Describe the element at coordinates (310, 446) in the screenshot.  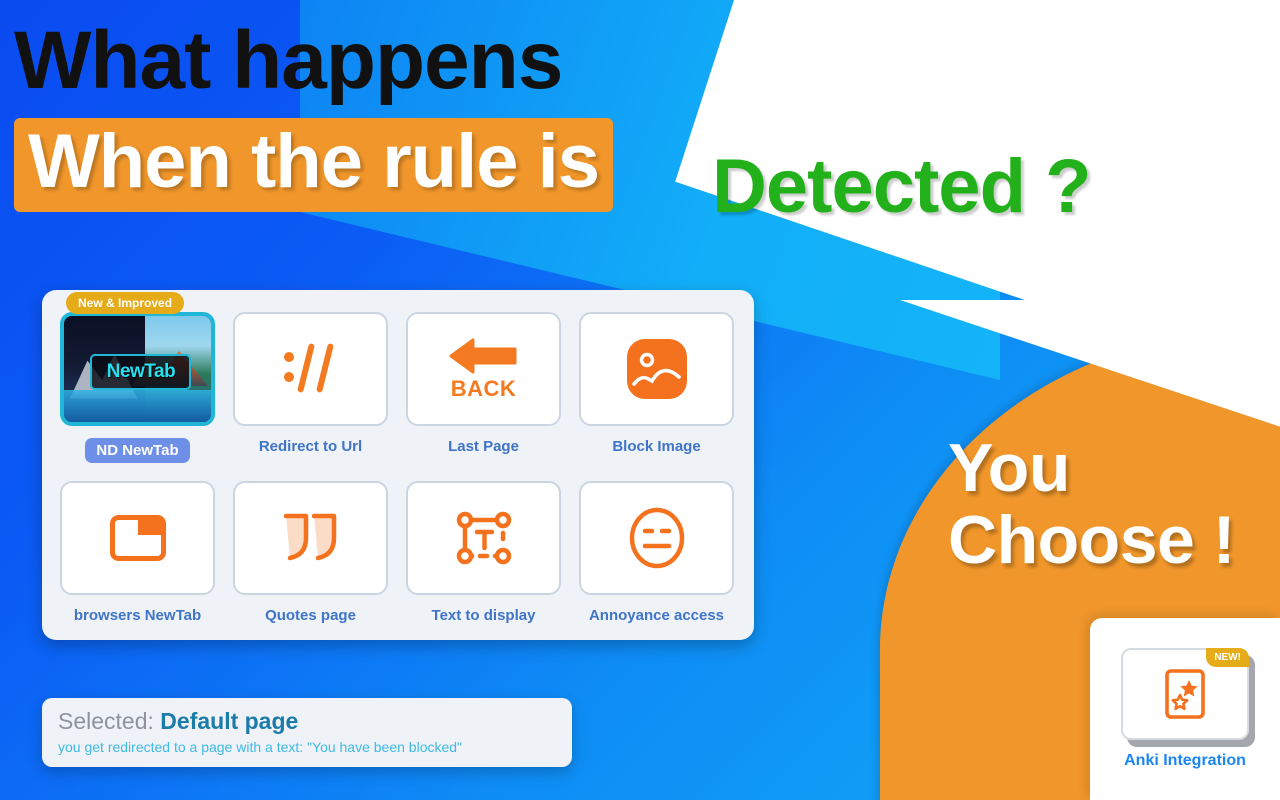
I see `option-label: Redirect to Url` at that location.